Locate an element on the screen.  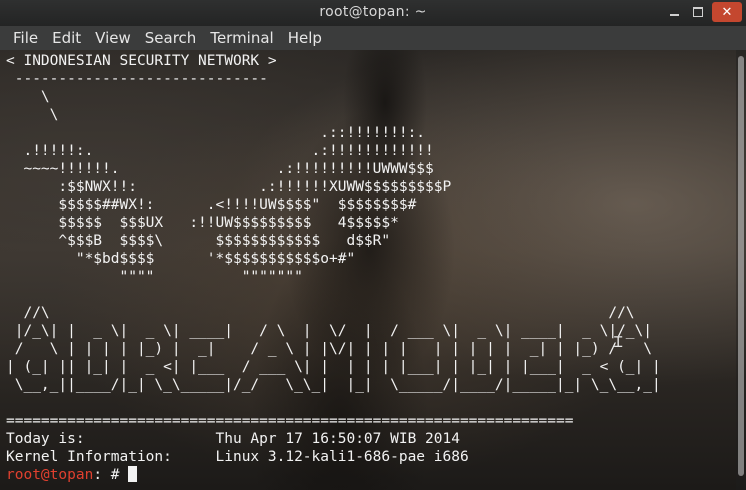
close-icon: ✕ is located at coordinates (727, 12).